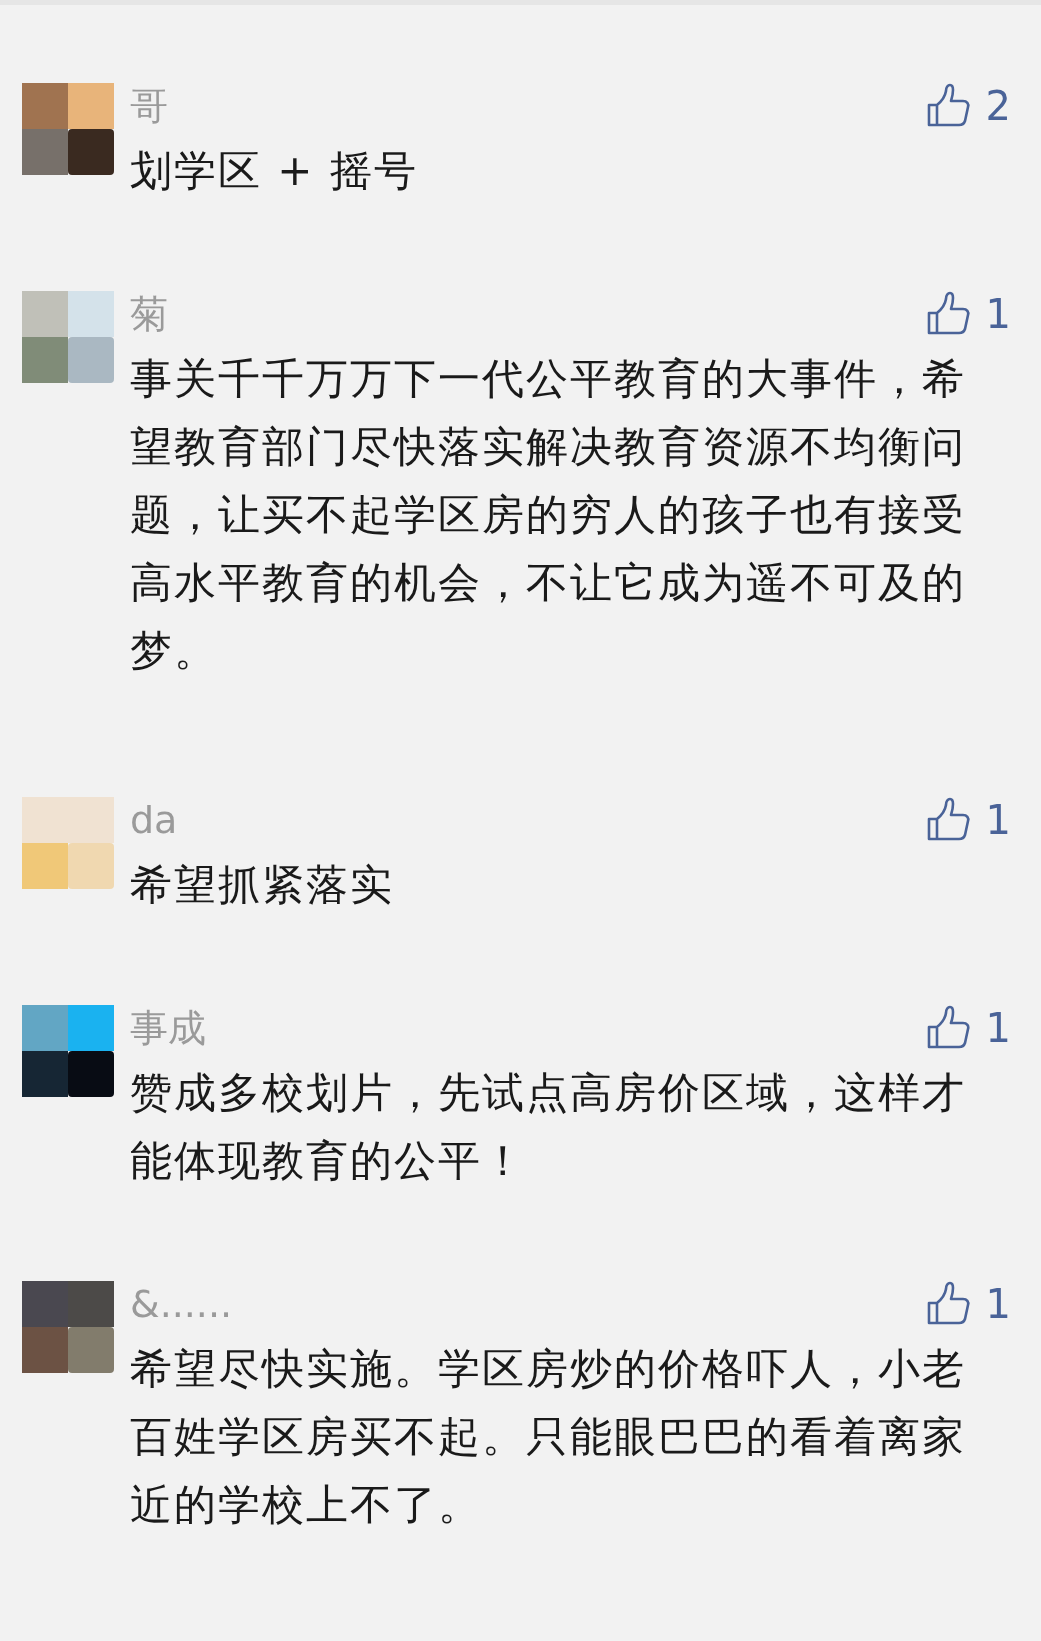 Image resolution: width=1041 pixels, height=1641 pixels. What do you see at coordinates (168, 1028) in the screenshot?
I see `user-name: 事成` at bounding box center [168, 1028].